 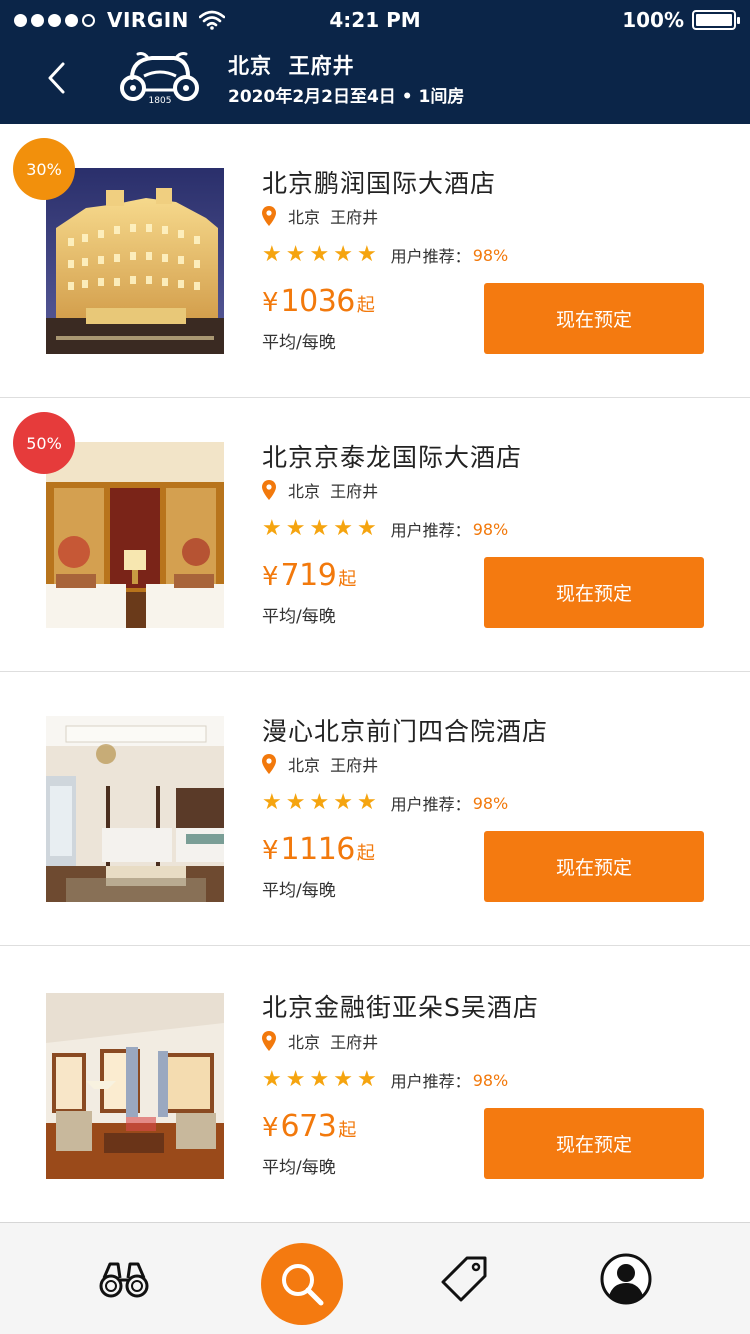 I want to click on price-value: 673, so click(x=308, y=1126).